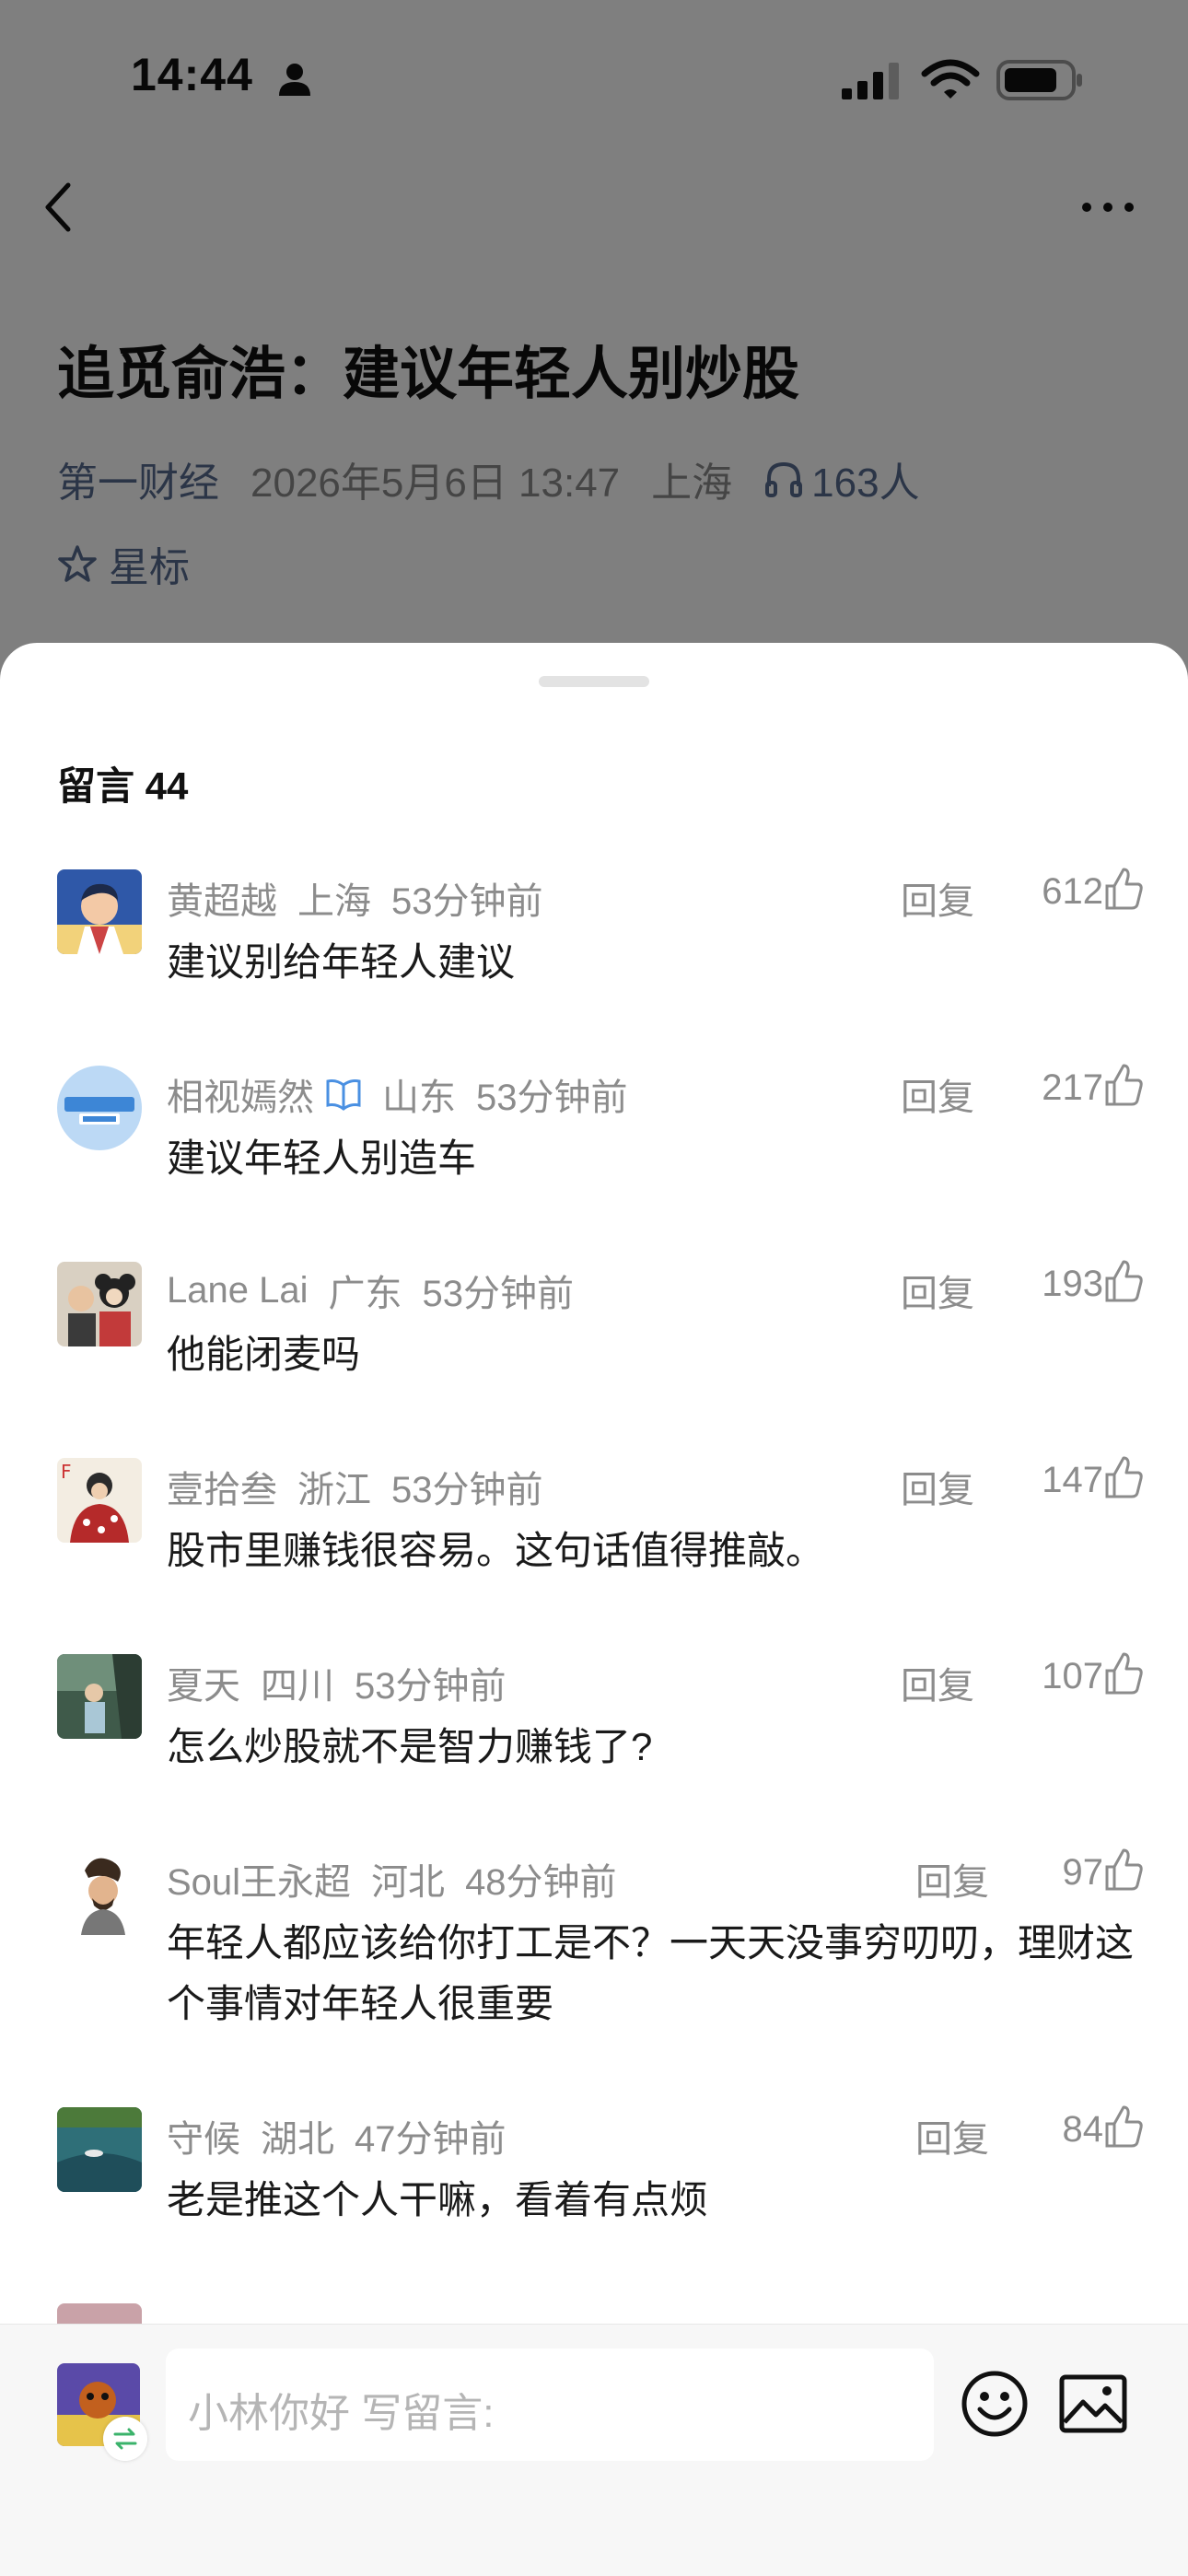 The image size is (1188, 2576). I want to click on comment-author: 壹拾叁, so click(222, 1486).